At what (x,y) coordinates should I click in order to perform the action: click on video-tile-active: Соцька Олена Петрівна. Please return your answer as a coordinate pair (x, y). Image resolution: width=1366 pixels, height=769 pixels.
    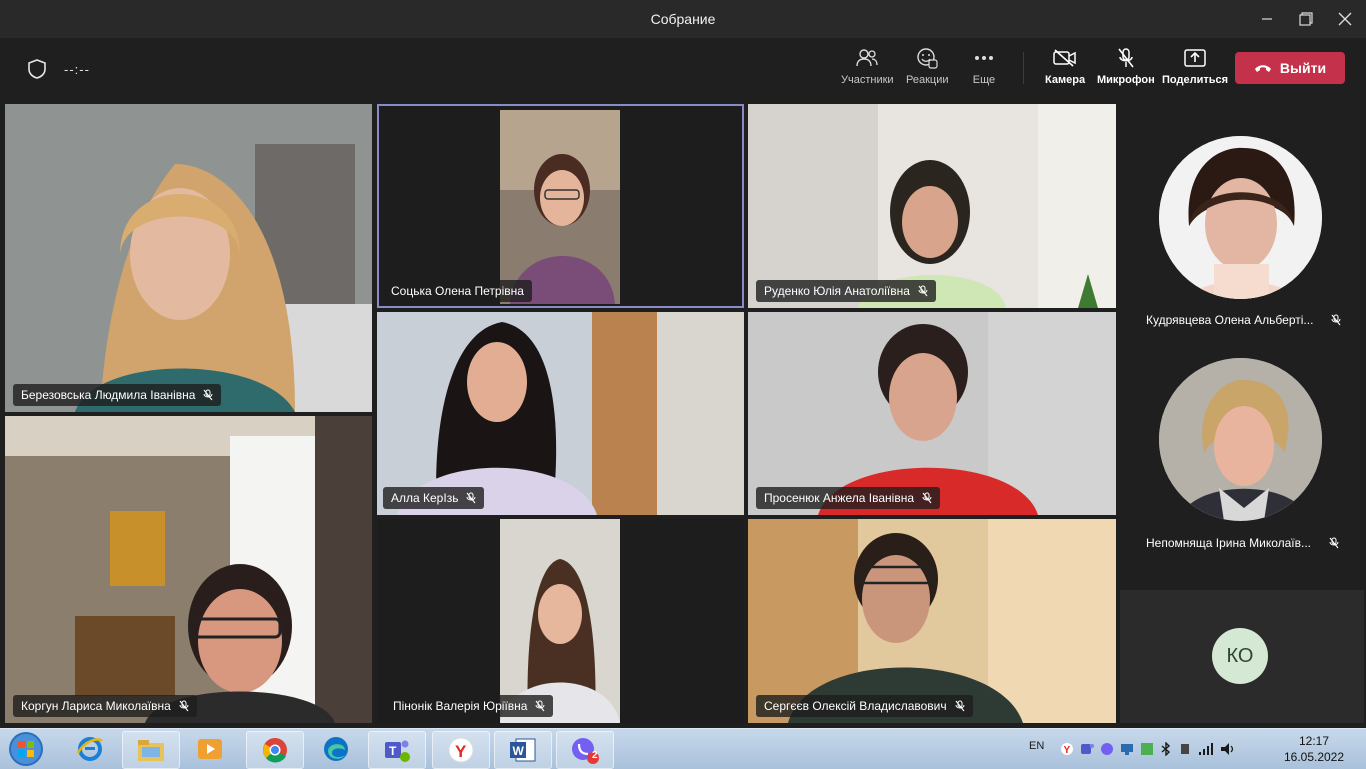
    Looking at the image, I should click on (560, 206).